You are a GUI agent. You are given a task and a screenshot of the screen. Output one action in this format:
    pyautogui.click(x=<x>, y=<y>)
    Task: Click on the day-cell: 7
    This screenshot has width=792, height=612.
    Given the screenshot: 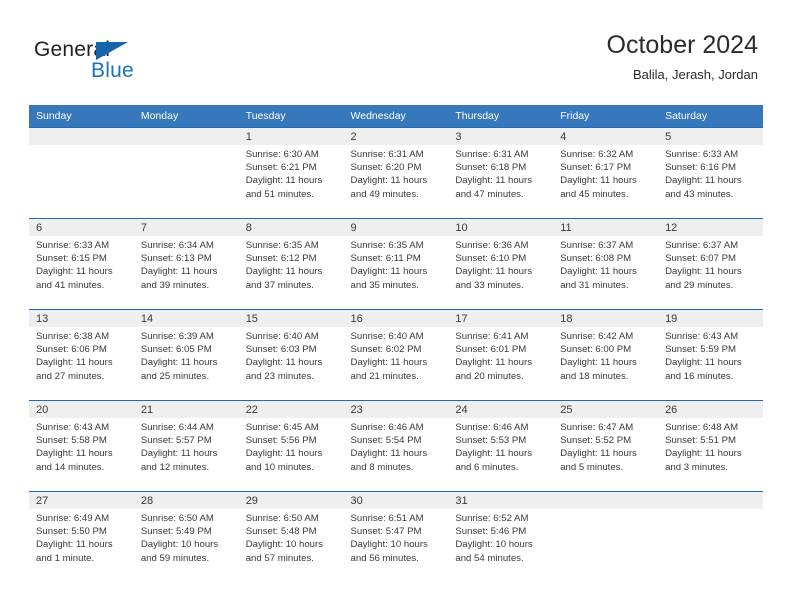 What is the action you would take?
    pyautogui.click(x=186, y=227)
    